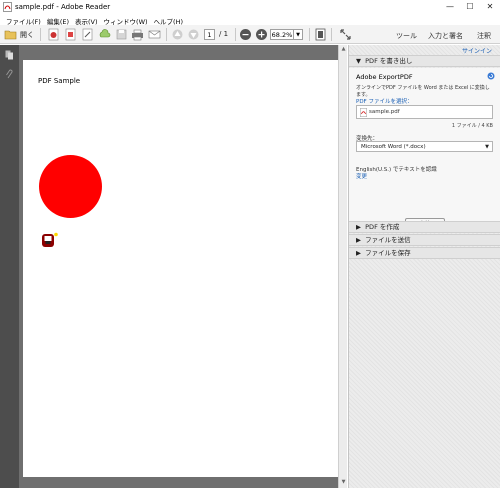  I want to click on export-pdf-header-label: PDF を書き出し, so click(389, 61).